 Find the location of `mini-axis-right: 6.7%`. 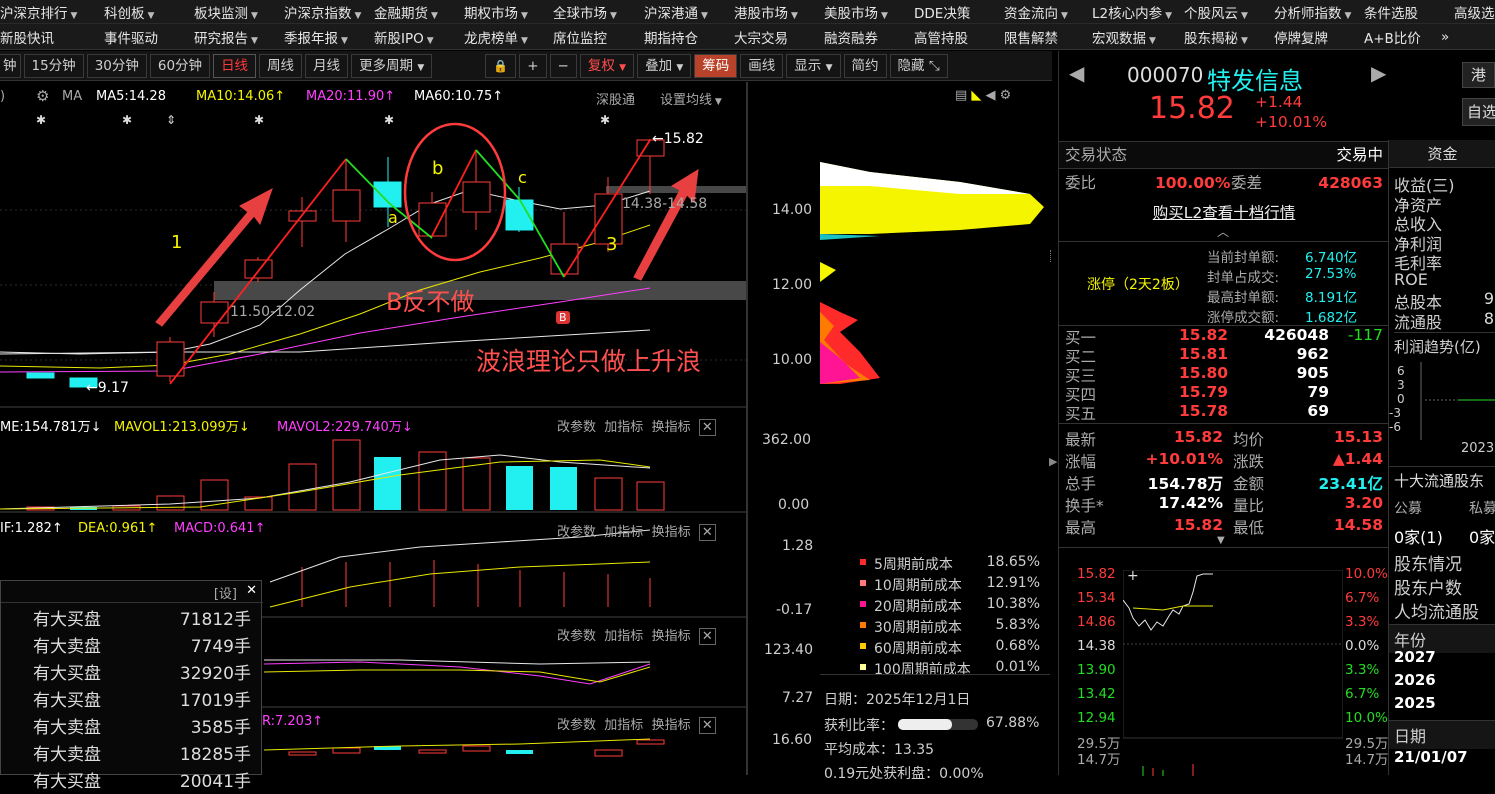

mini-axis-right: 6.7% is located at coordinates (1362, 598).